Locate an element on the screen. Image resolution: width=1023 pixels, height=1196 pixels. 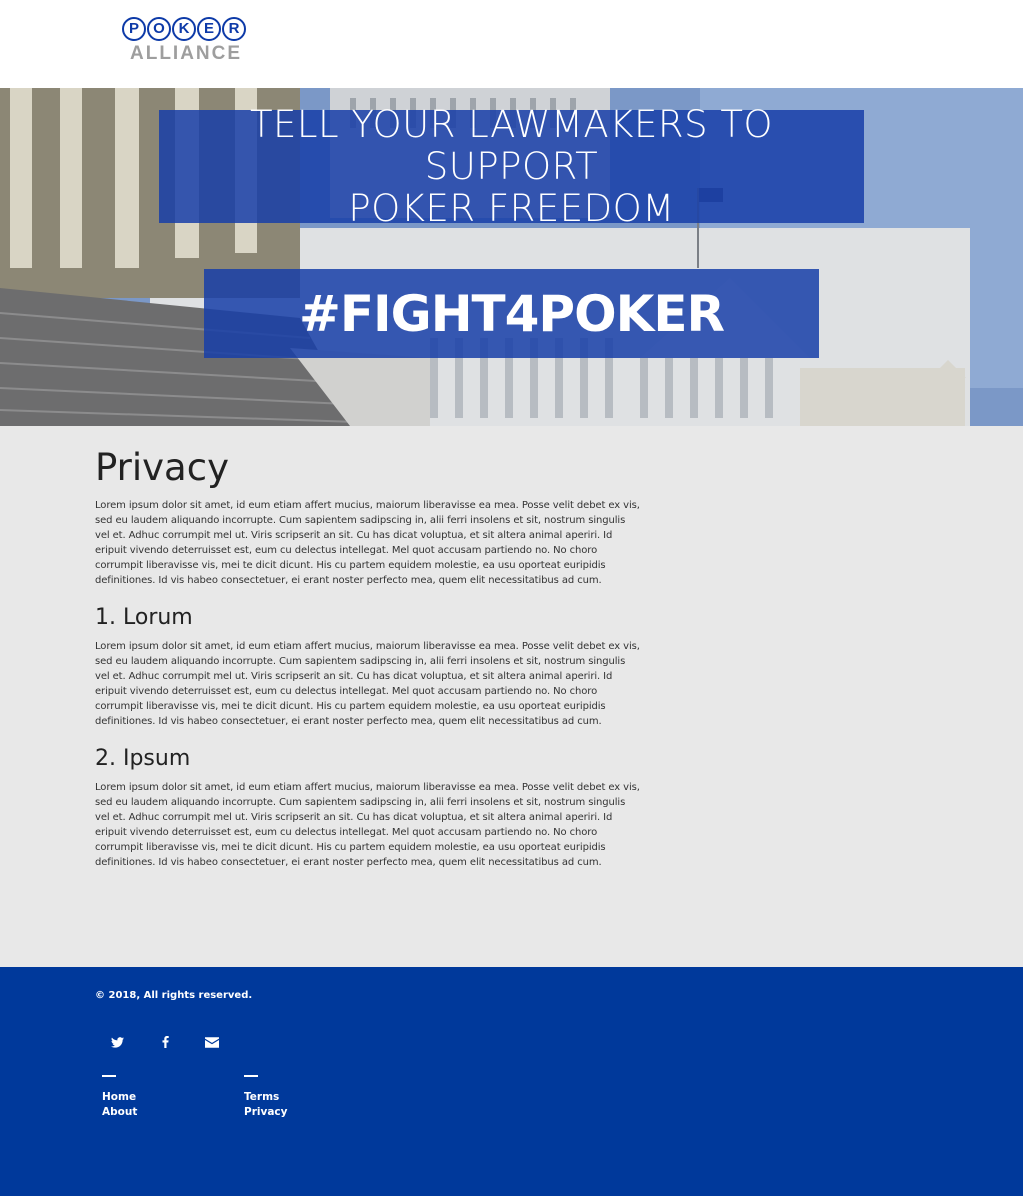
logo-letter: K is located at coordinates (184, 29).